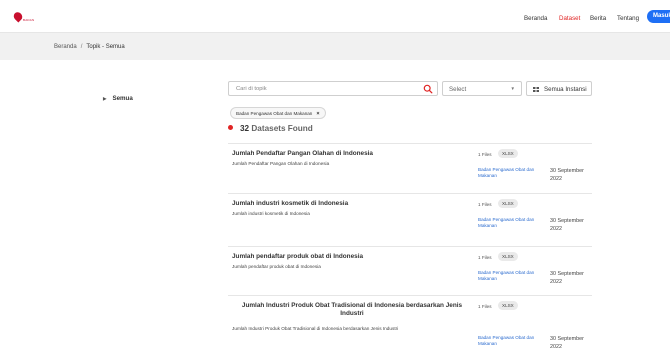 The width and height of the screenshot is (670, 351). Describe the element at coordinates (535, 18) in the screenshot. I see `nav-beranda: Beranda` at that location.